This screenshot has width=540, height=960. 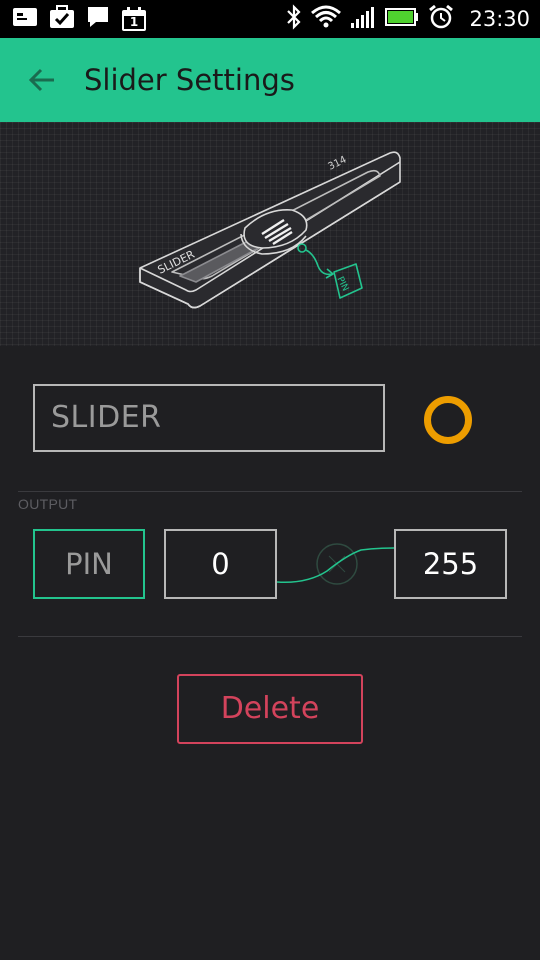 I want to click on back-button, so click(x=42, y=80).